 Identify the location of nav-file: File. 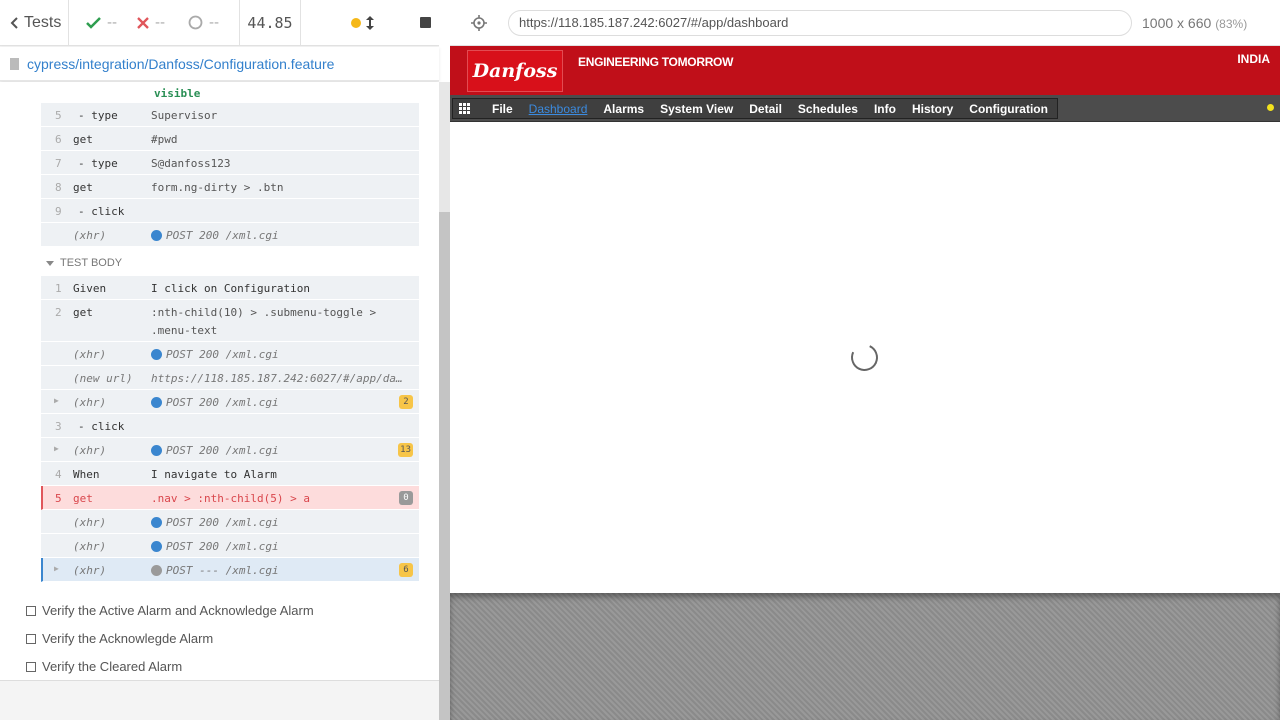
(502, 109).